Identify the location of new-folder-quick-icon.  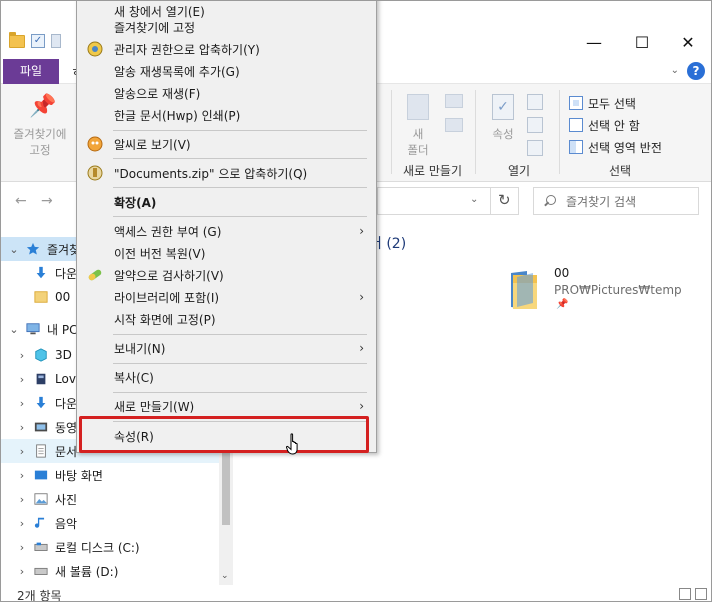
(56, 41).